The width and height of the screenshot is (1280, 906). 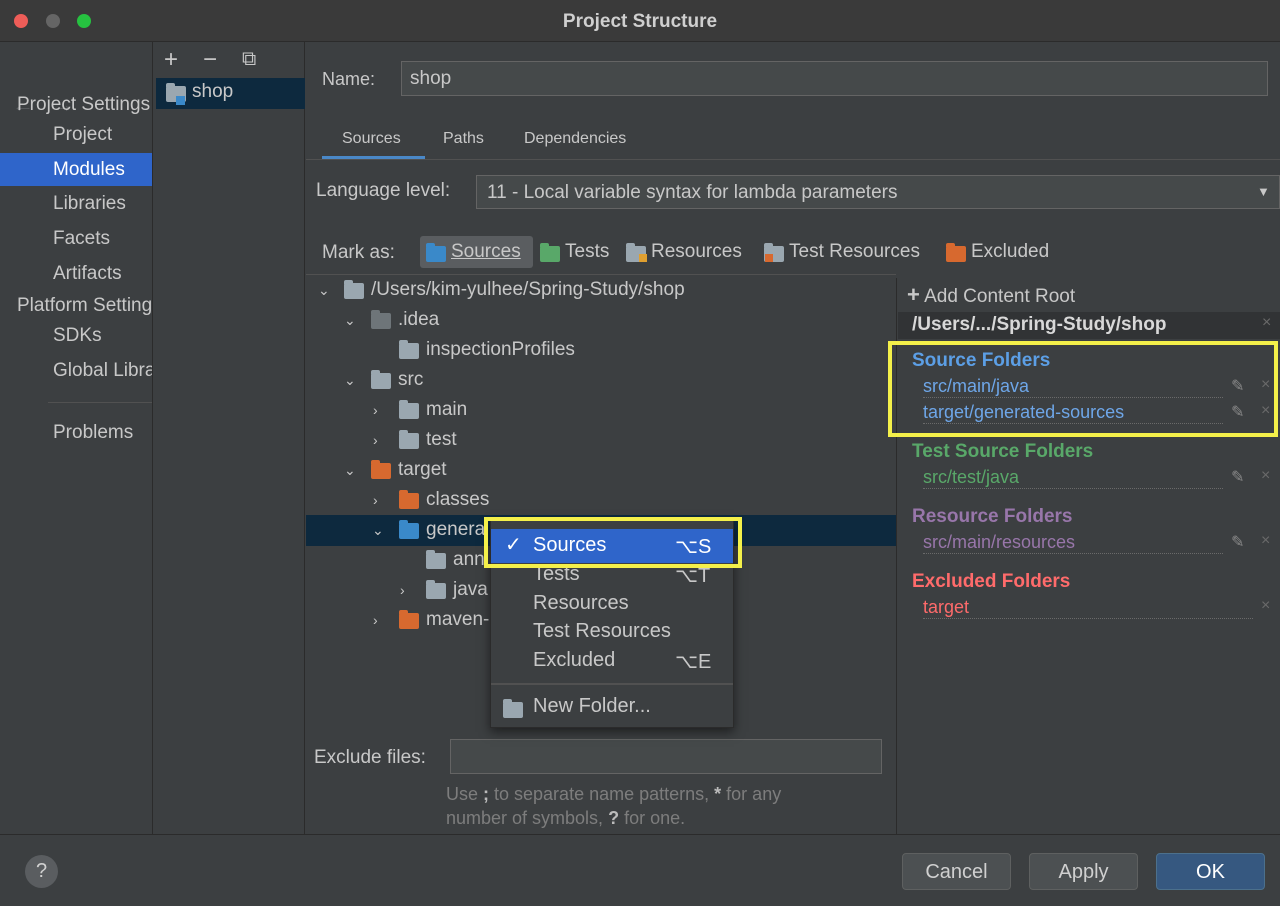 I want to click on tree-node-label: maven-, so click(x=458, y=619).